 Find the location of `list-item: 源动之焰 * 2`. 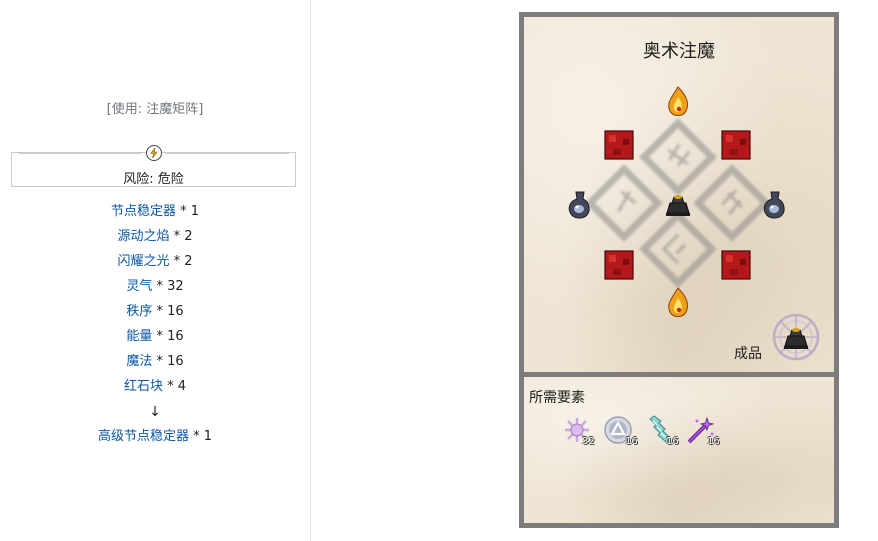

list-item: 源动之焰 * 2 is located at coordinates (155, 239).